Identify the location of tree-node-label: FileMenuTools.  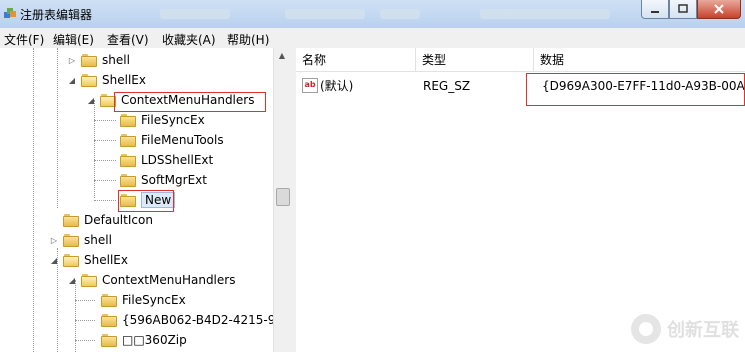
(182, 140).